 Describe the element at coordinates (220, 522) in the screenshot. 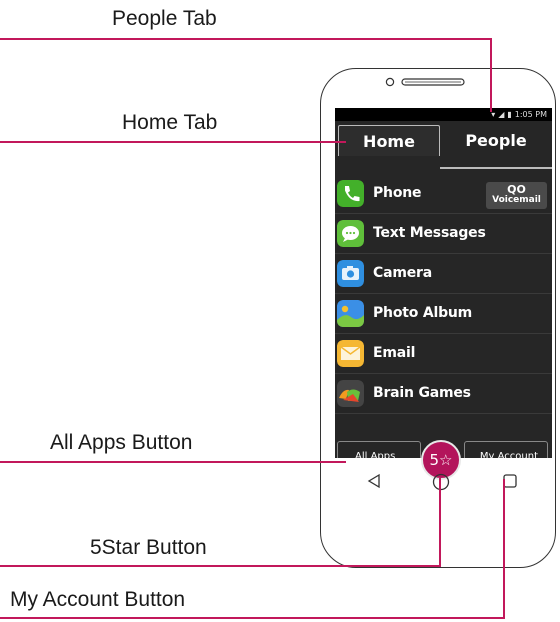

I see `fivestar-leader-line` at that location.